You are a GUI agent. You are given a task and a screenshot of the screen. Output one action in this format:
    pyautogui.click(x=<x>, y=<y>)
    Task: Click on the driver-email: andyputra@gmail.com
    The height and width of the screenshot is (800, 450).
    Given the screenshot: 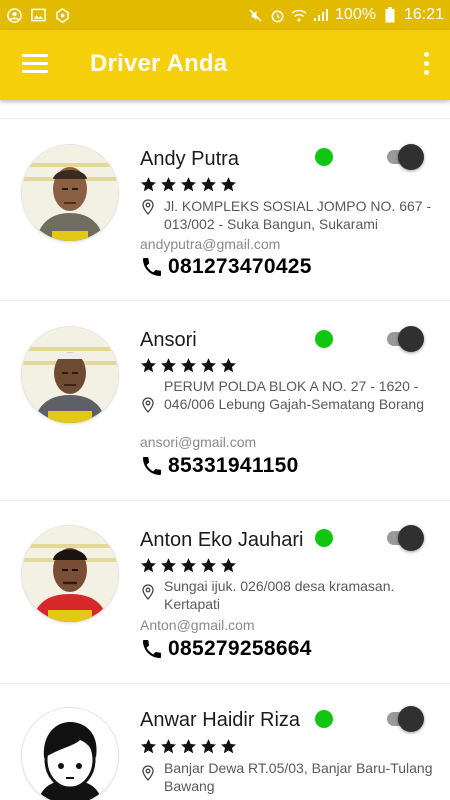 What is the action you would take?
    pyautogui.click(x=210, y=244)
    